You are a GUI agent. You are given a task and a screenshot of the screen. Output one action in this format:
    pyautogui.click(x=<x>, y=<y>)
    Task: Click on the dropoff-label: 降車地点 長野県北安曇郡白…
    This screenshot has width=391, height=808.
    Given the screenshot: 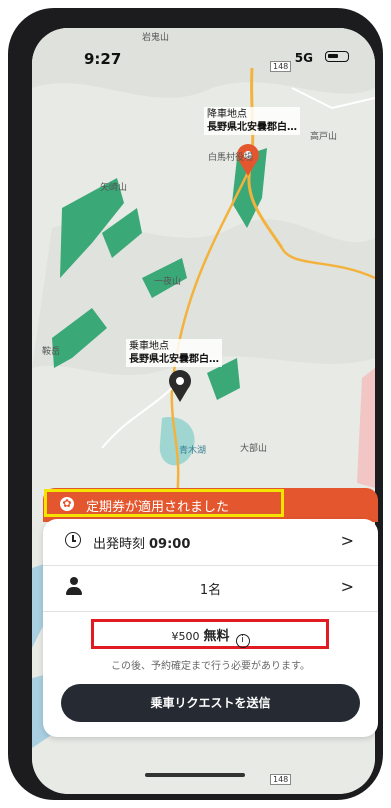 What is the action you would take?
    pyautogui.click(x=252, y=121)
    